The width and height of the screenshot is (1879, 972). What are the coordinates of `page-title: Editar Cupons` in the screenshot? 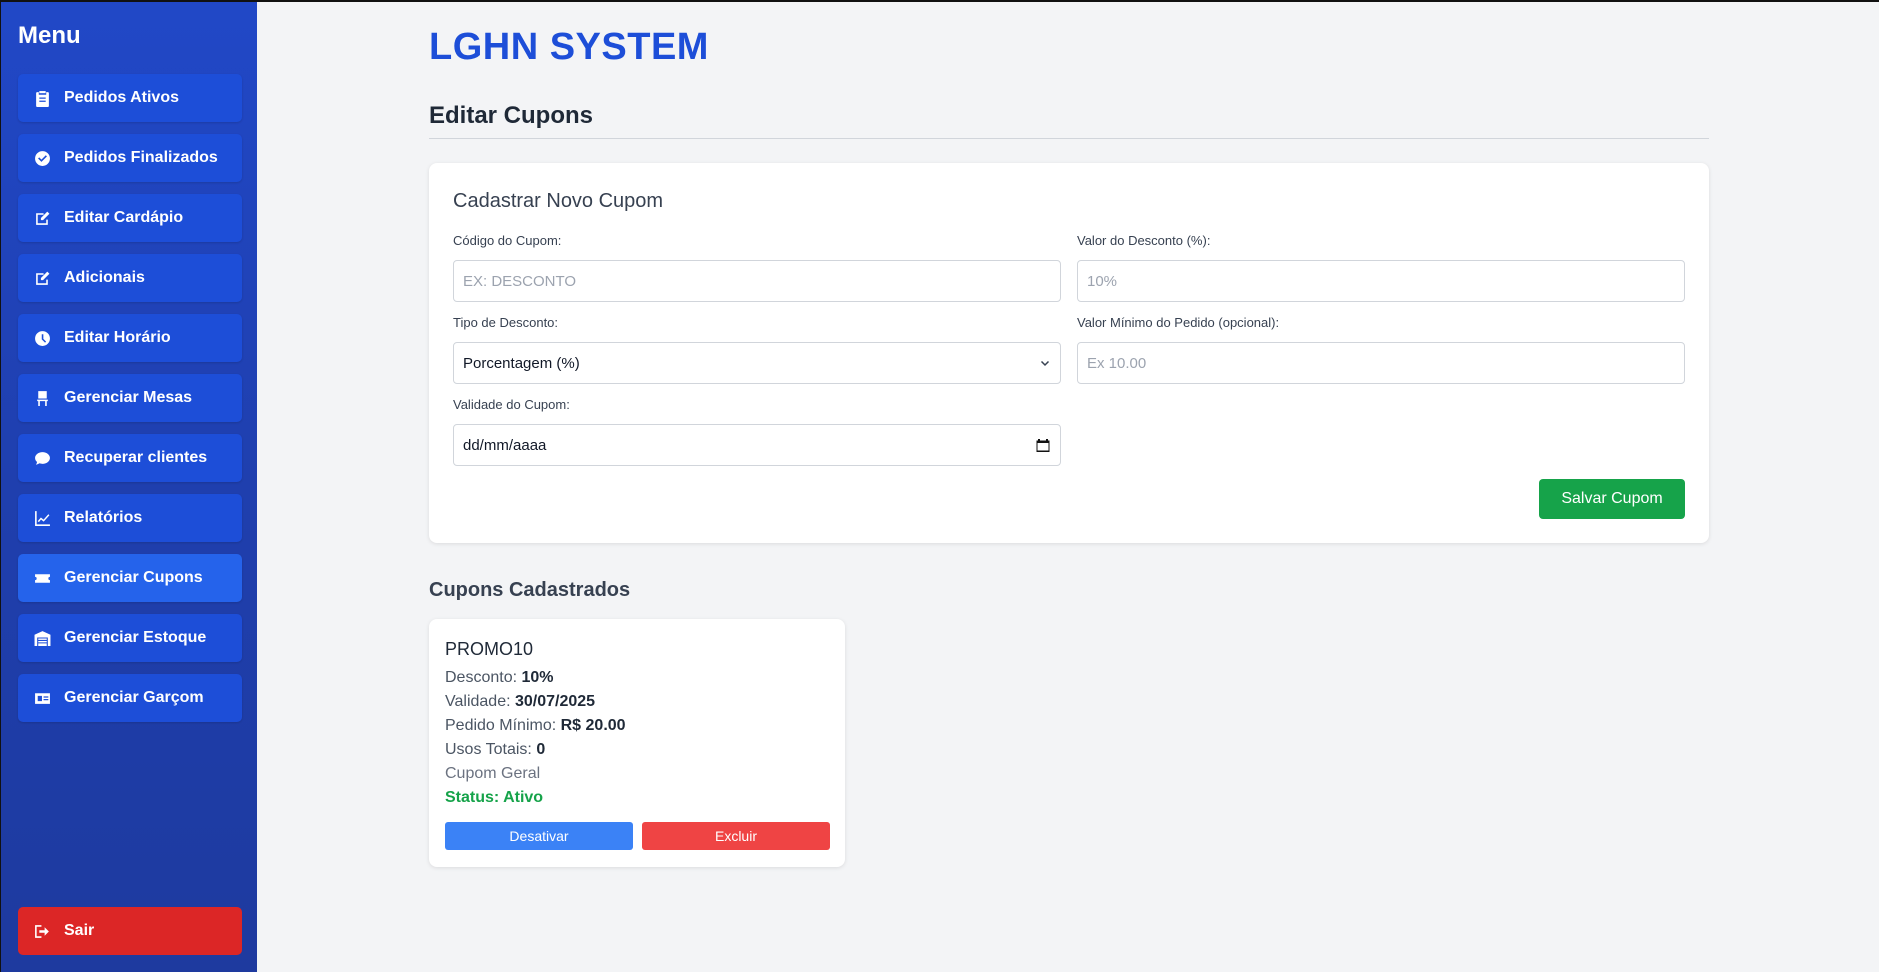 It's located at (511, 115).